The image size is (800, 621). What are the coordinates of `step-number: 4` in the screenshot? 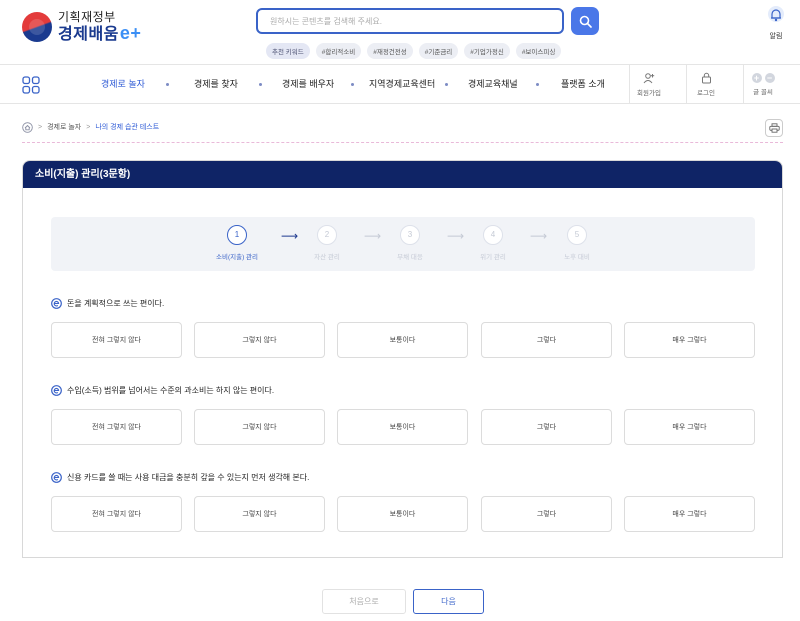 It's located at (493, 235).